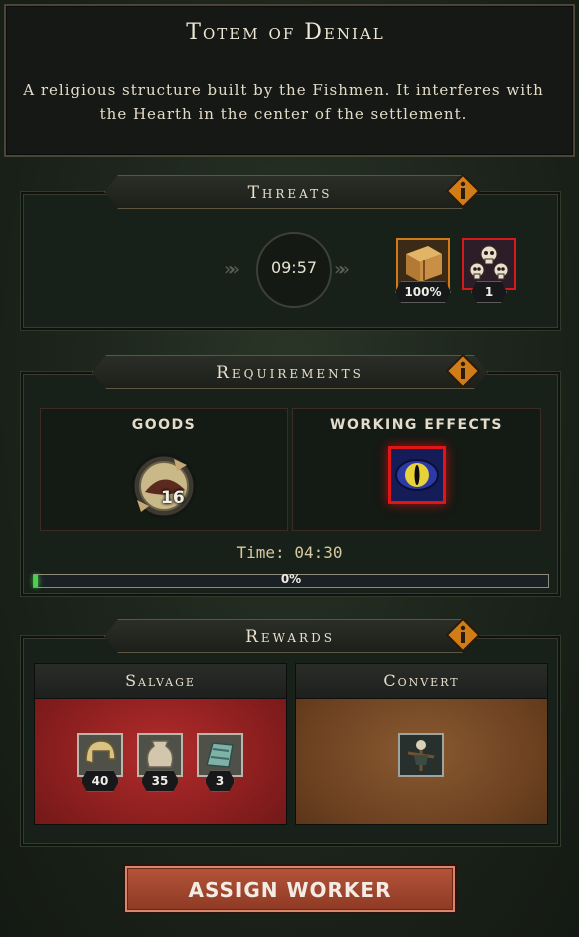  Describe the element at coordinates (220, 781) in the screenshot. I see `salvage-fabric-count: 3` at that location.